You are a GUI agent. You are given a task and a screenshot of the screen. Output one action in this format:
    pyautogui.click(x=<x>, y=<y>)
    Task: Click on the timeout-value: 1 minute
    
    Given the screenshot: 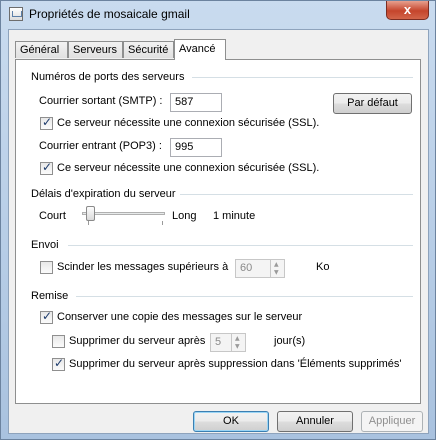 What is the action you would take?
    pyautogui.click(x=234, y=216)
    